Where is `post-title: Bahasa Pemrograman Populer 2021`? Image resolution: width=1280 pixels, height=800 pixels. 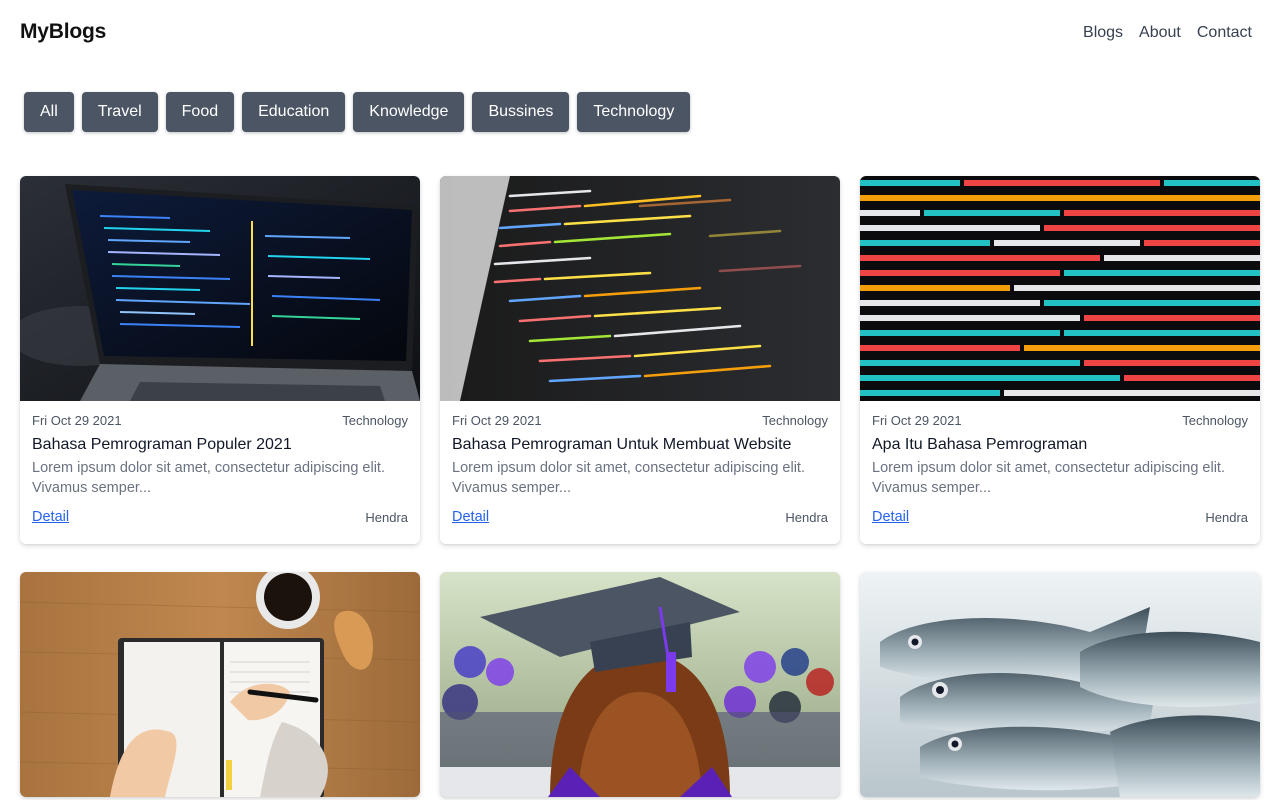
post-title: Bahasa Pemrograman Populer 2021 is located at coordinates (220, 445).